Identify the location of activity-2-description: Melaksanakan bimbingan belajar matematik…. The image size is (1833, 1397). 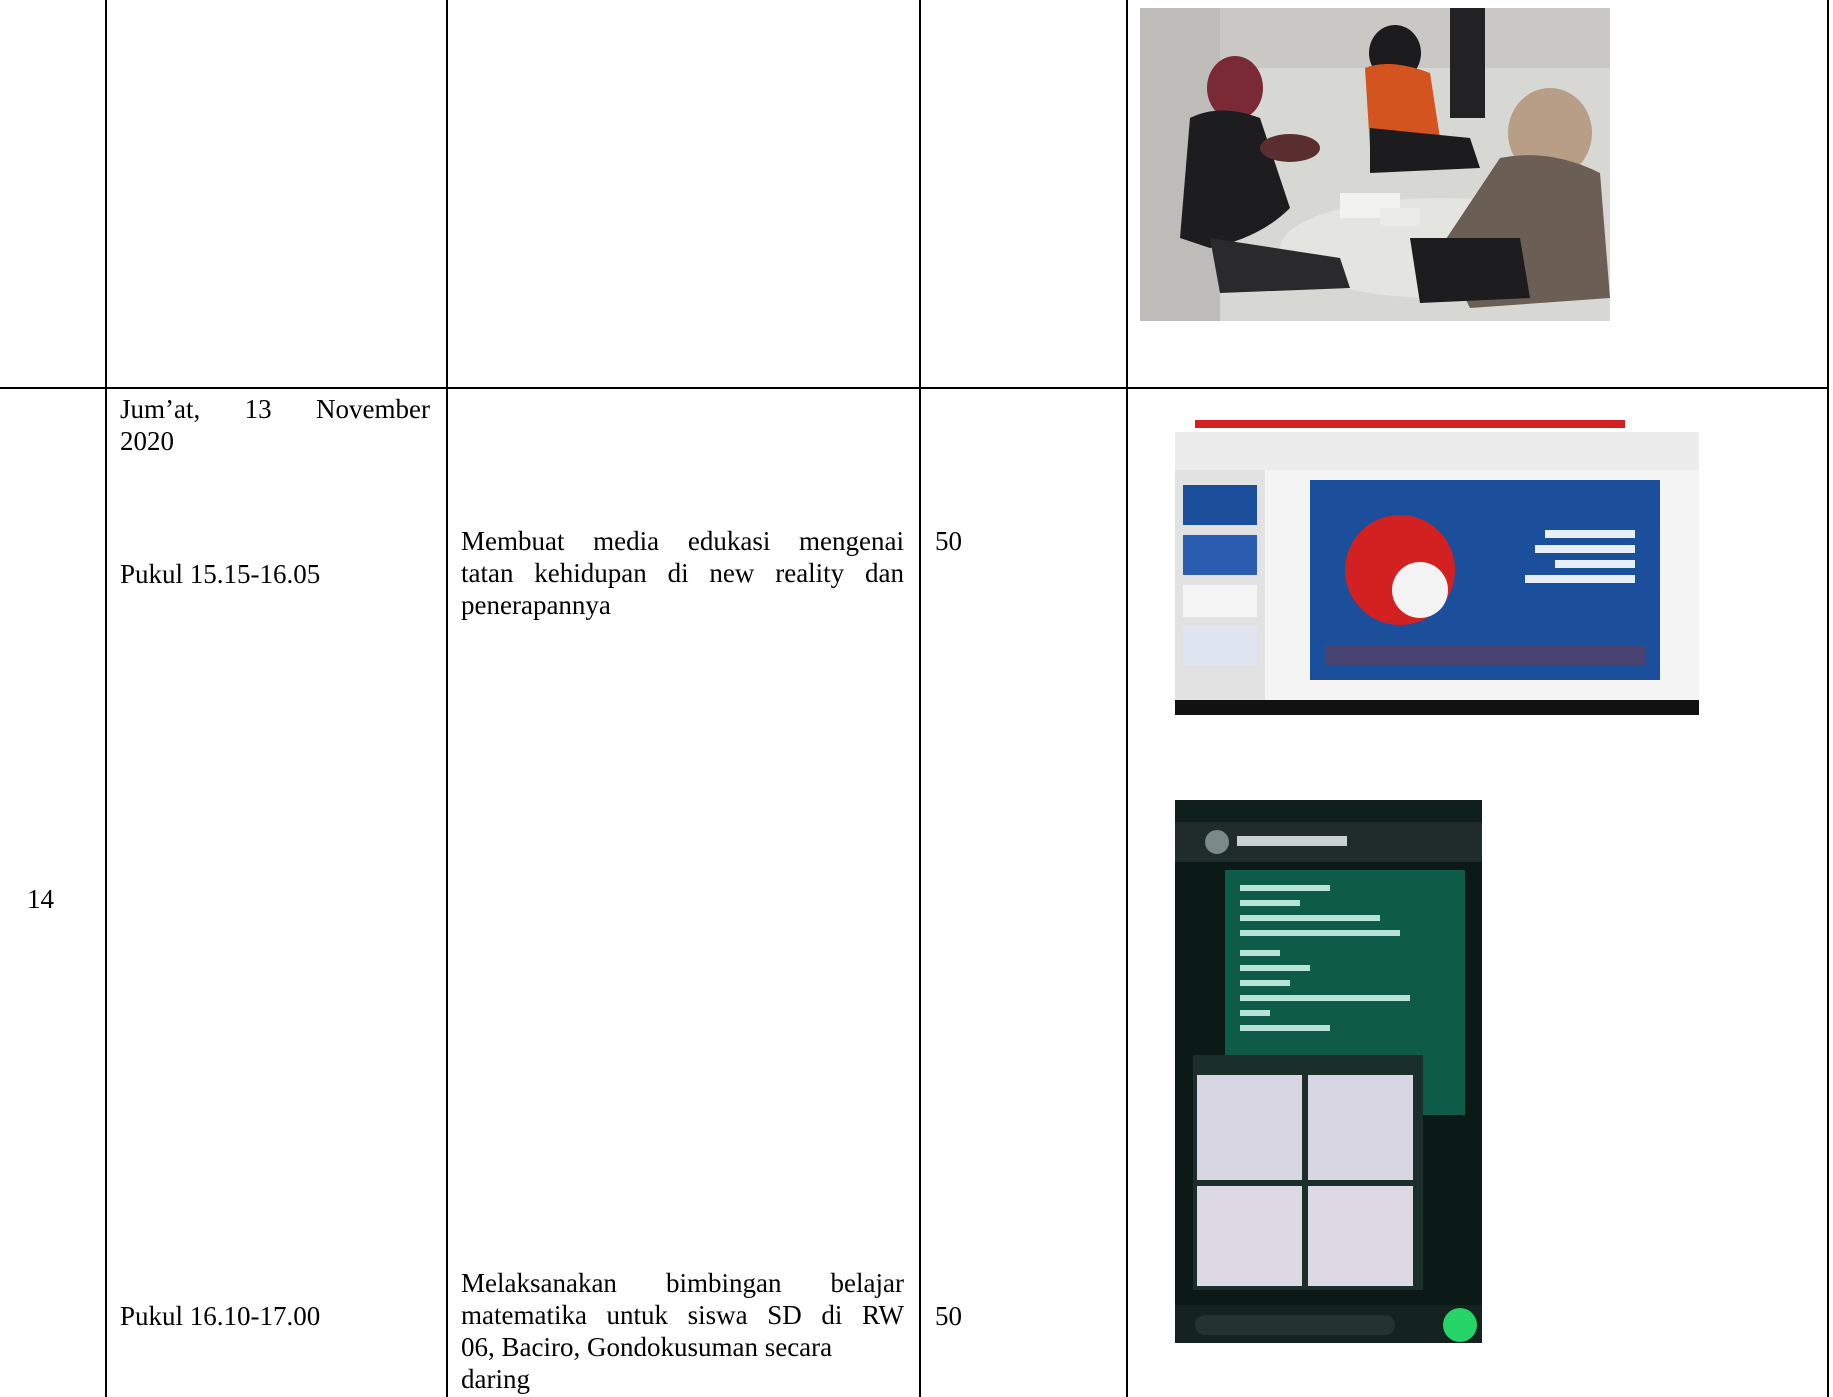
(682, 1331).